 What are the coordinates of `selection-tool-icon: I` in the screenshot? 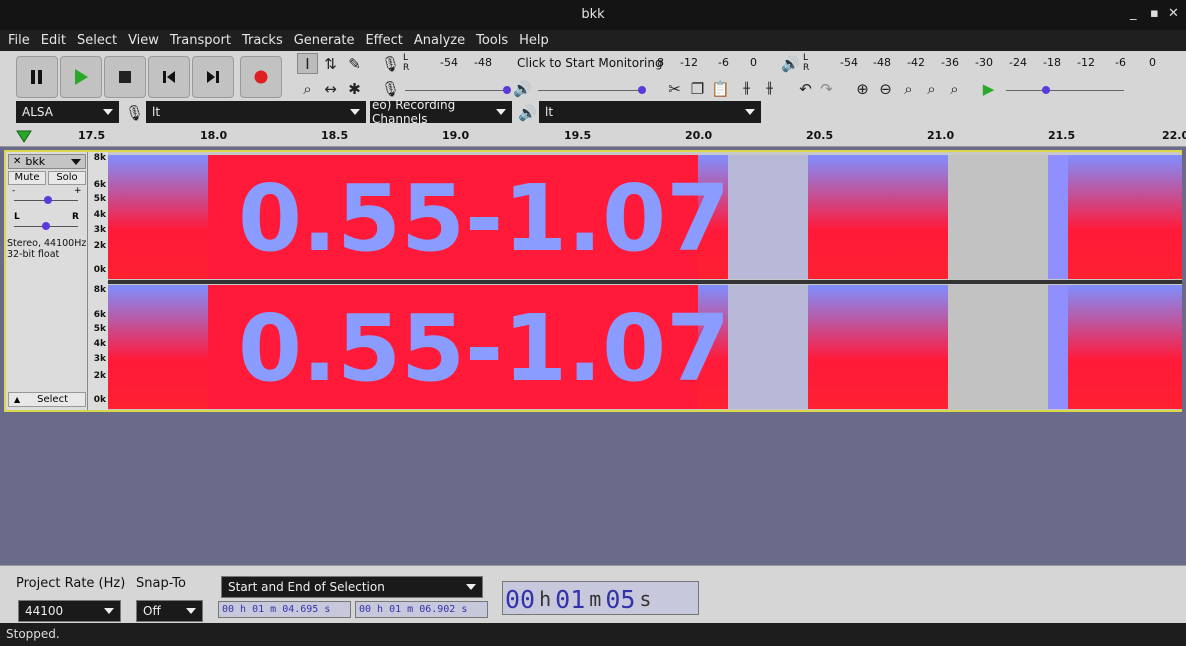 It's located at (307, 63).